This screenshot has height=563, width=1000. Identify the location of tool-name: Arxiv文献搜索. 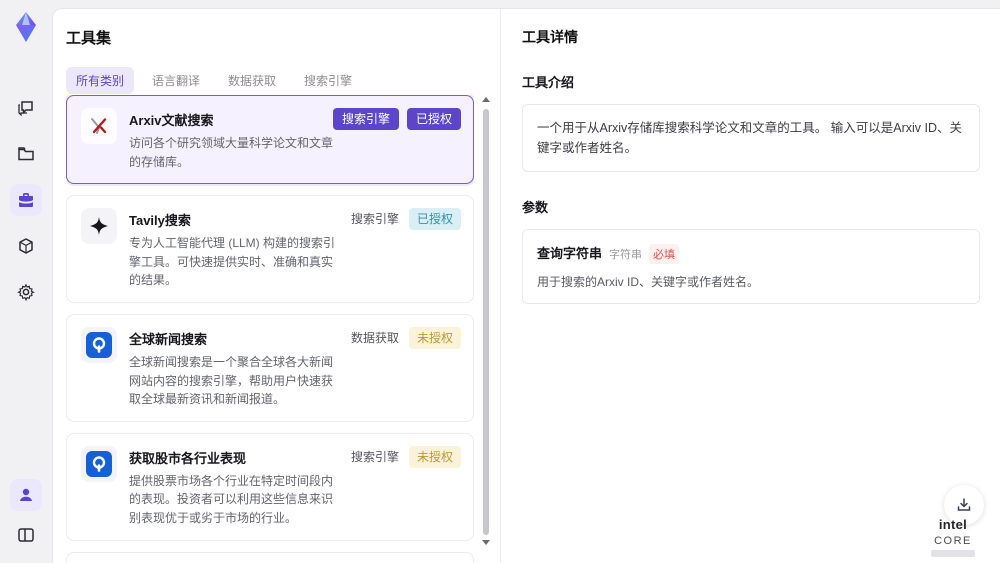
(171, 120).